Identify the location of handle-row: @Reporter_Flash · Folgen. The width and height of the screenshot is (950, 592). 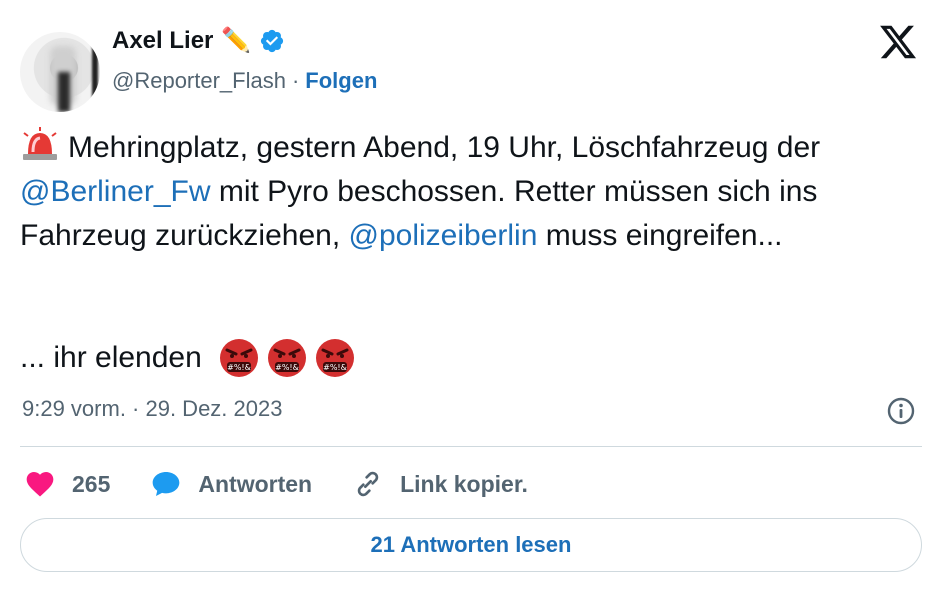
(244, 81).